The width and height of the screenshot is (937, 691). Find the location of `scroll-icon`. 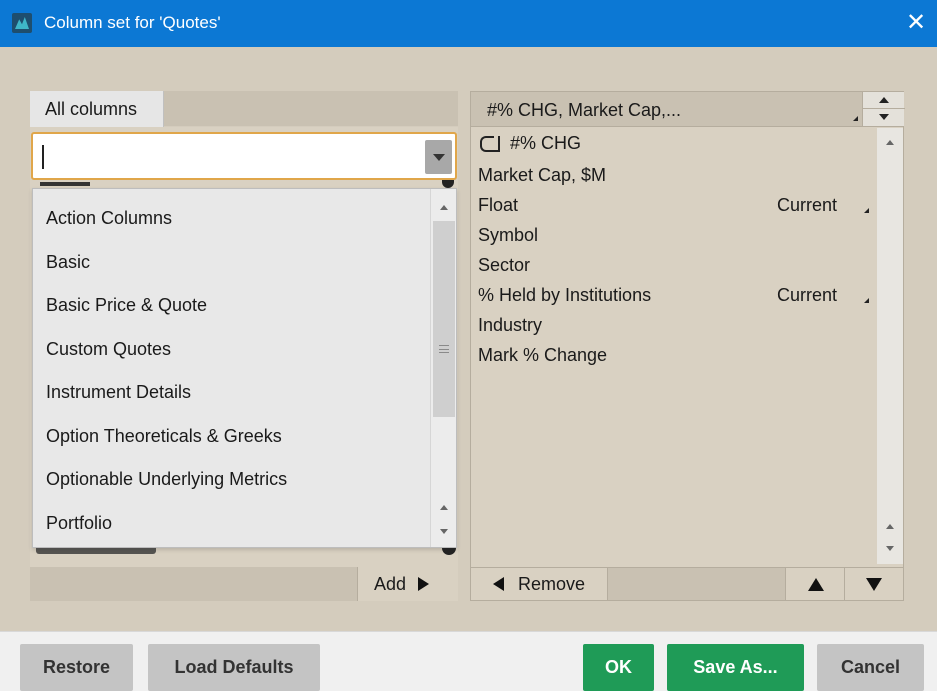

scroll-icon is located at coordinates (489, 143).